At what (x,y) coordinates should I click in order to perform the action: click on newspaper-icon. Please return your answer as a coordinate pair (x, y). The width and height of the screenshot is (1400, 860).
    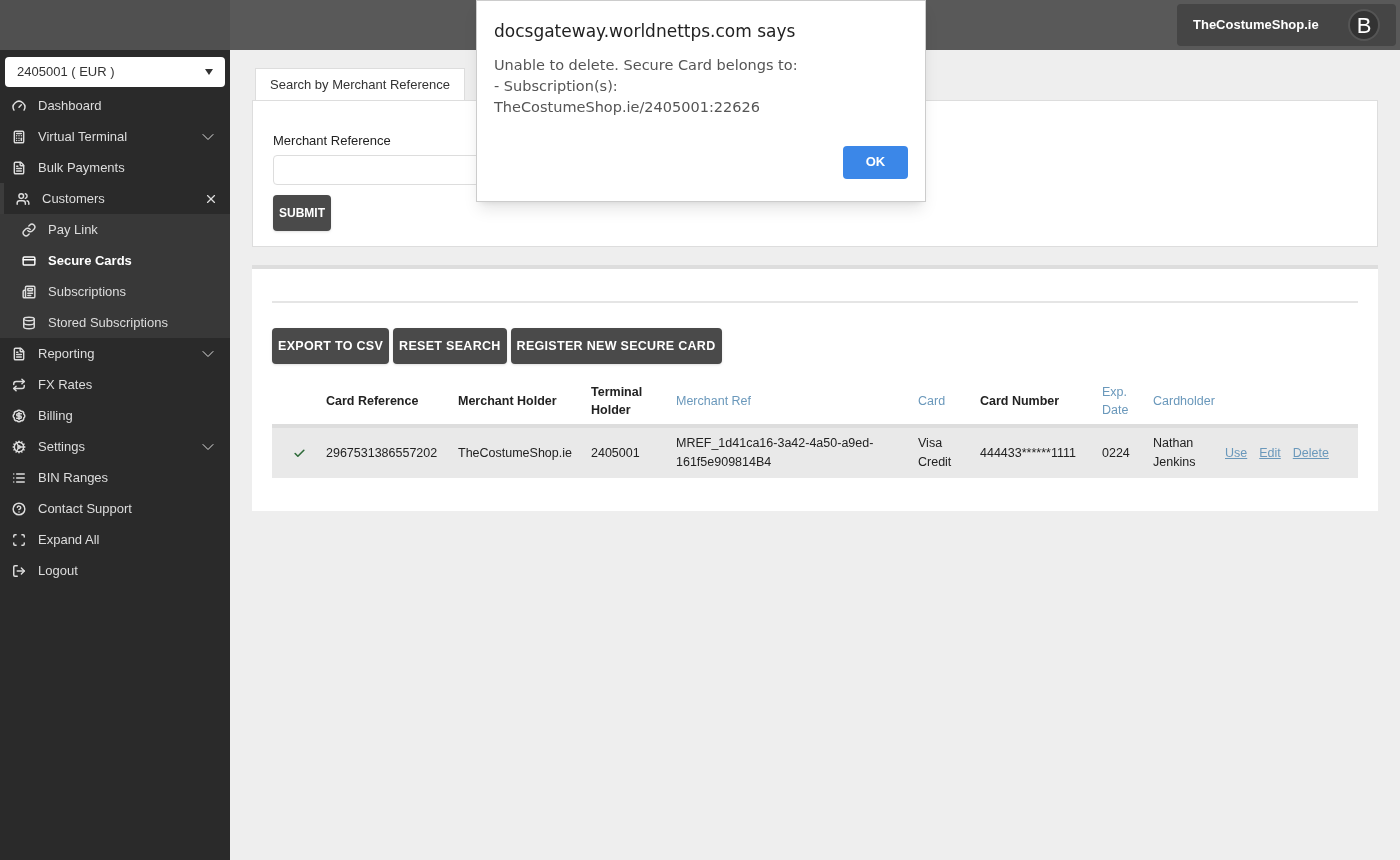
    Looking at the image, I should click on (29, 291).